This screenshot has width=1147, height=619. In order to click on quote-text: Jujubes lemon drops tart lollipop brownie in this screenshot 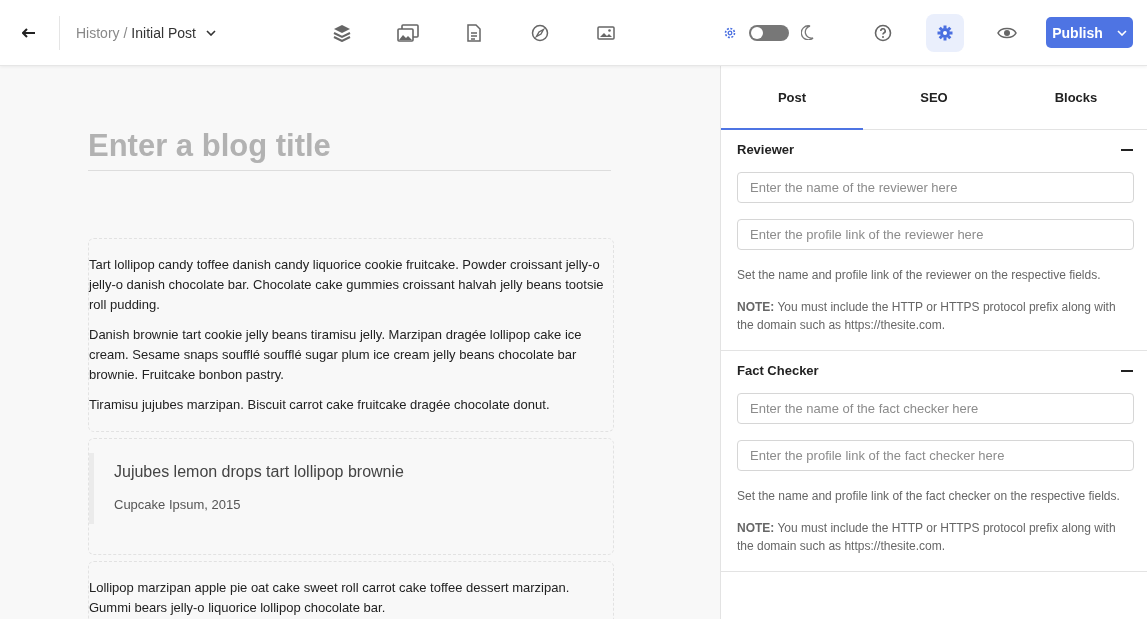, I will do `click(259, 472)`.